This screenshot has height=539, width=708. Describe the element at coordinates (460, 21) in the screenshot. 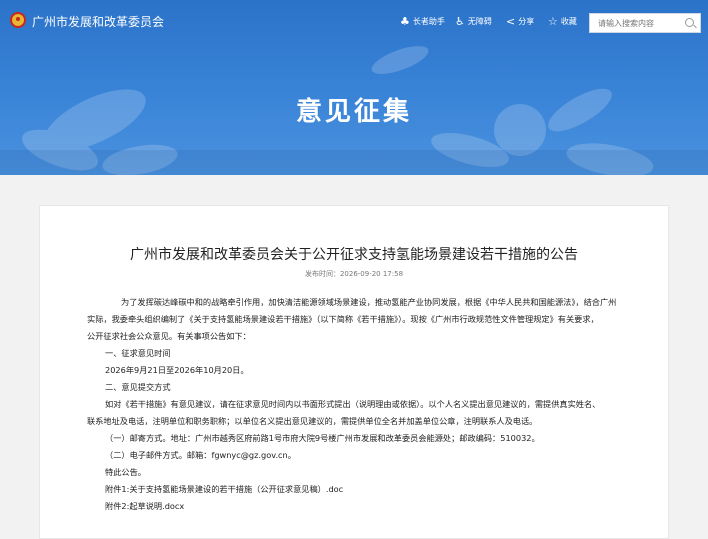

I see `accessibility-icon: ♿` at that location.